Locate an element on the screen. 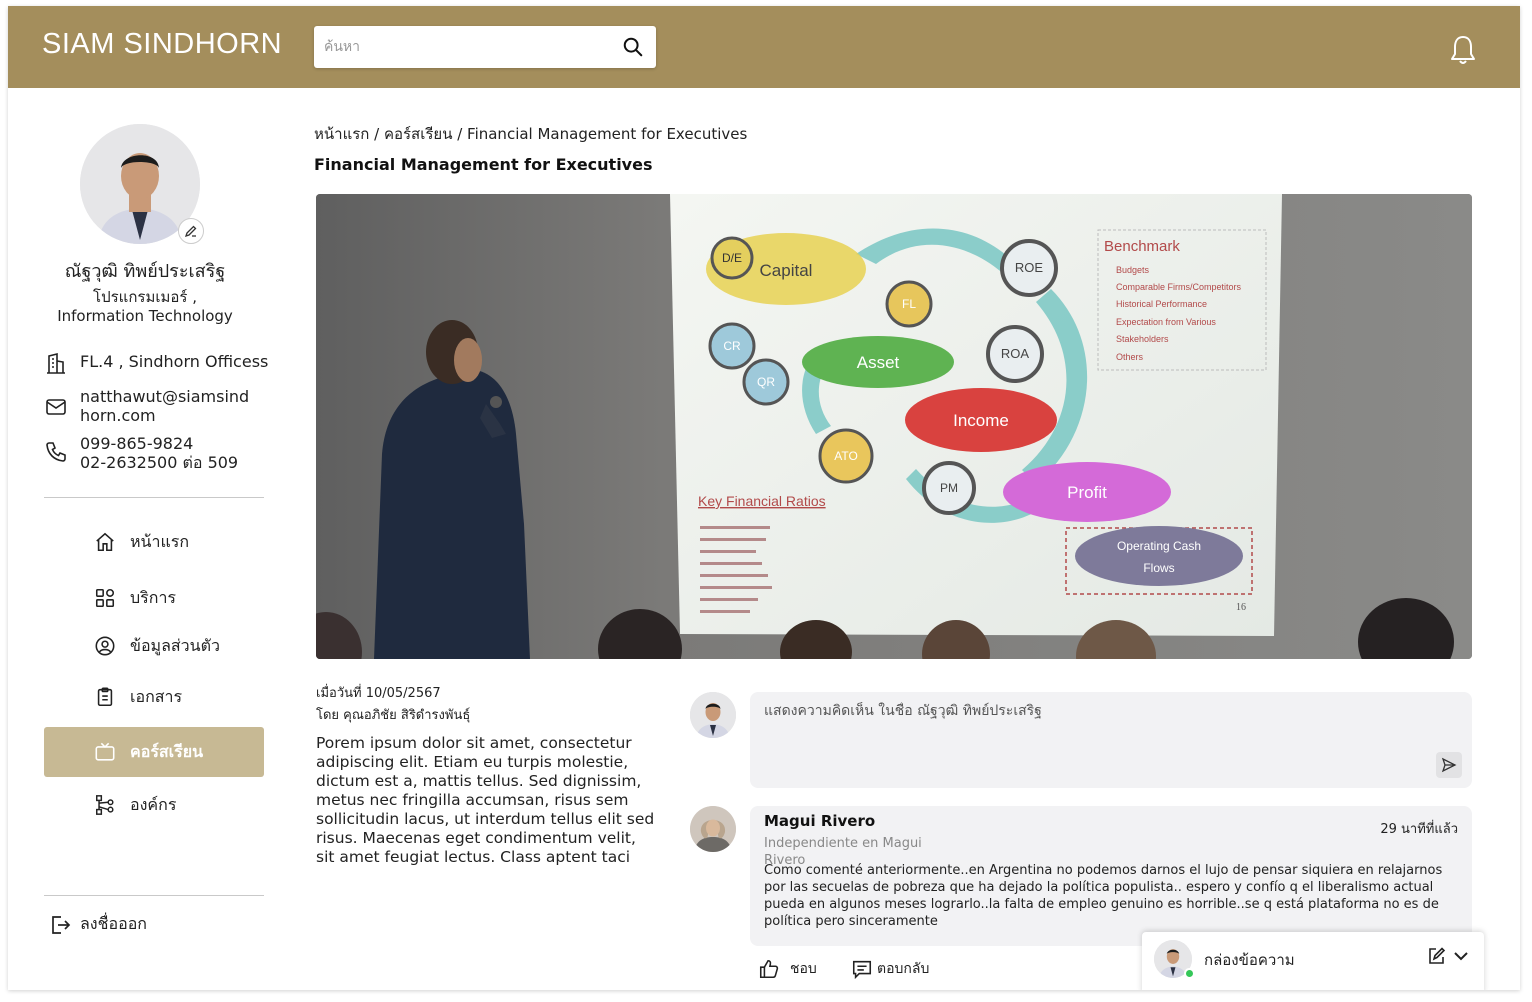  user-circle-icon is located at coordinates (105, 646).